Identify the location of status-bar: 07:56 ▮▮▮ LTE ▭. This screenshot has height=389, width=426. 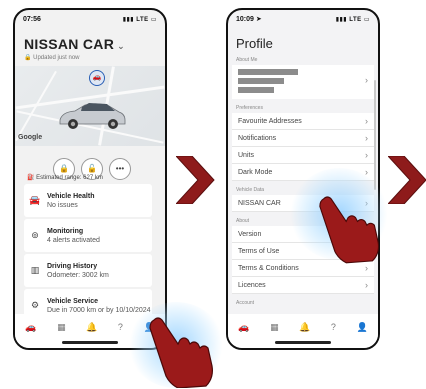
(90, 19).